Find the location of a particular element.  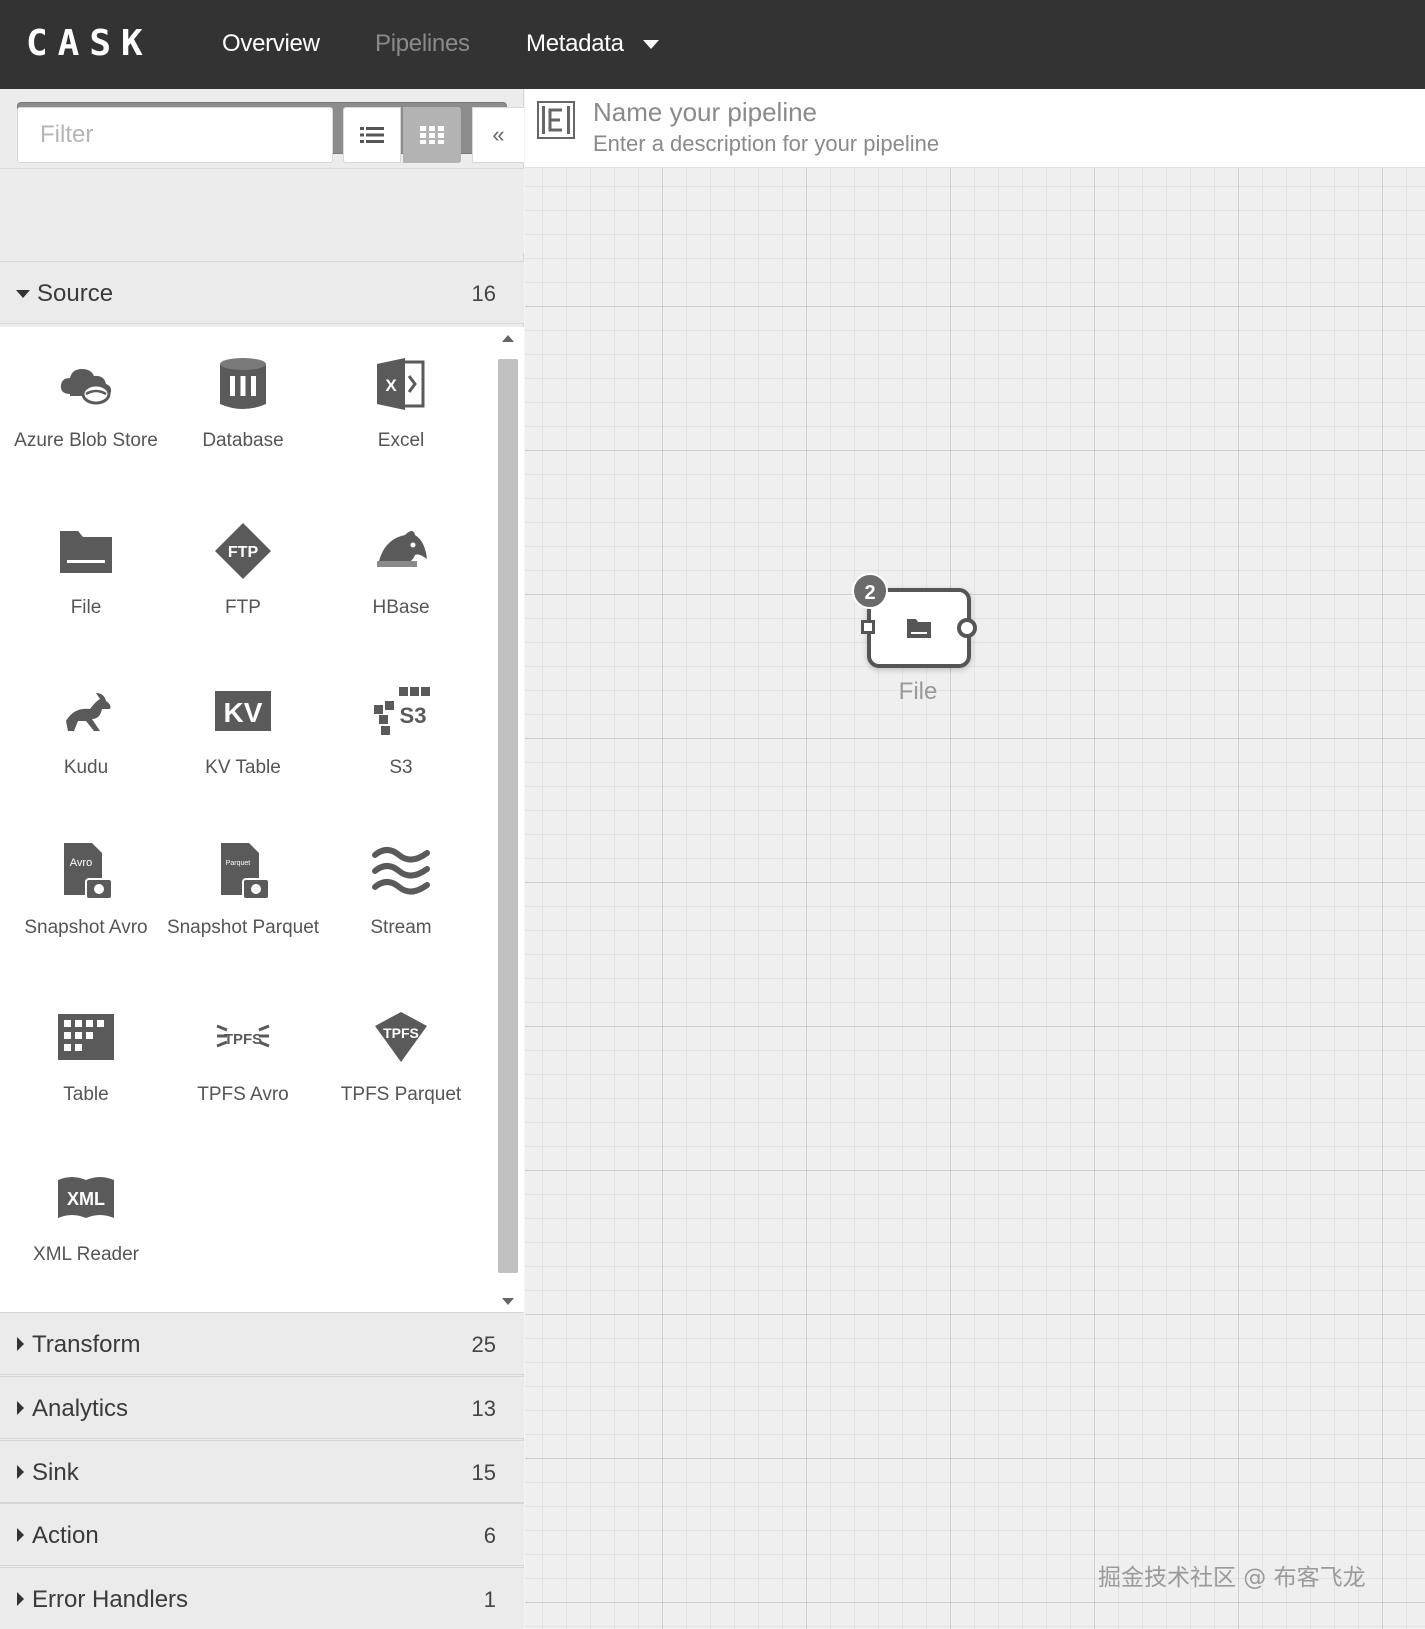

snapshot-parquet-icon: Parquet is located at coordinates (245, 871).